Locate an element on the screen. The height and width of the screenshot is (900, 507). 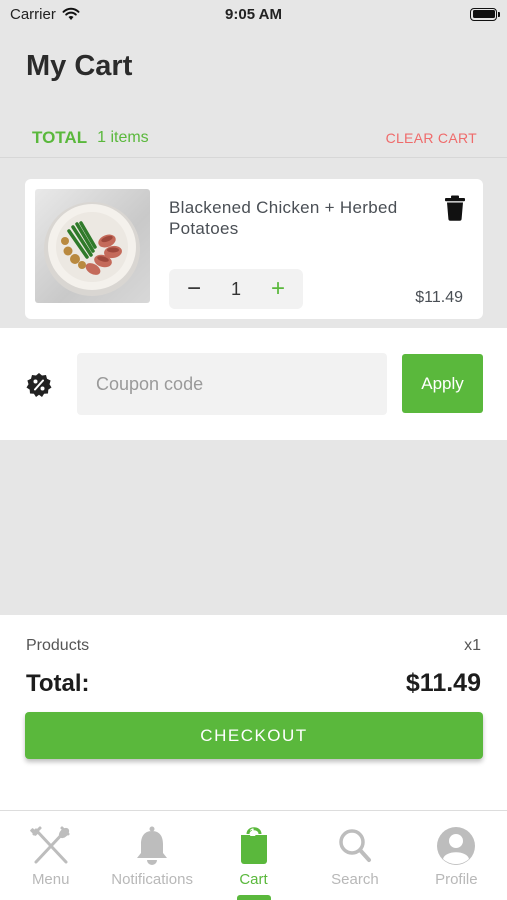
food-image is located at coordinates (92, 246).